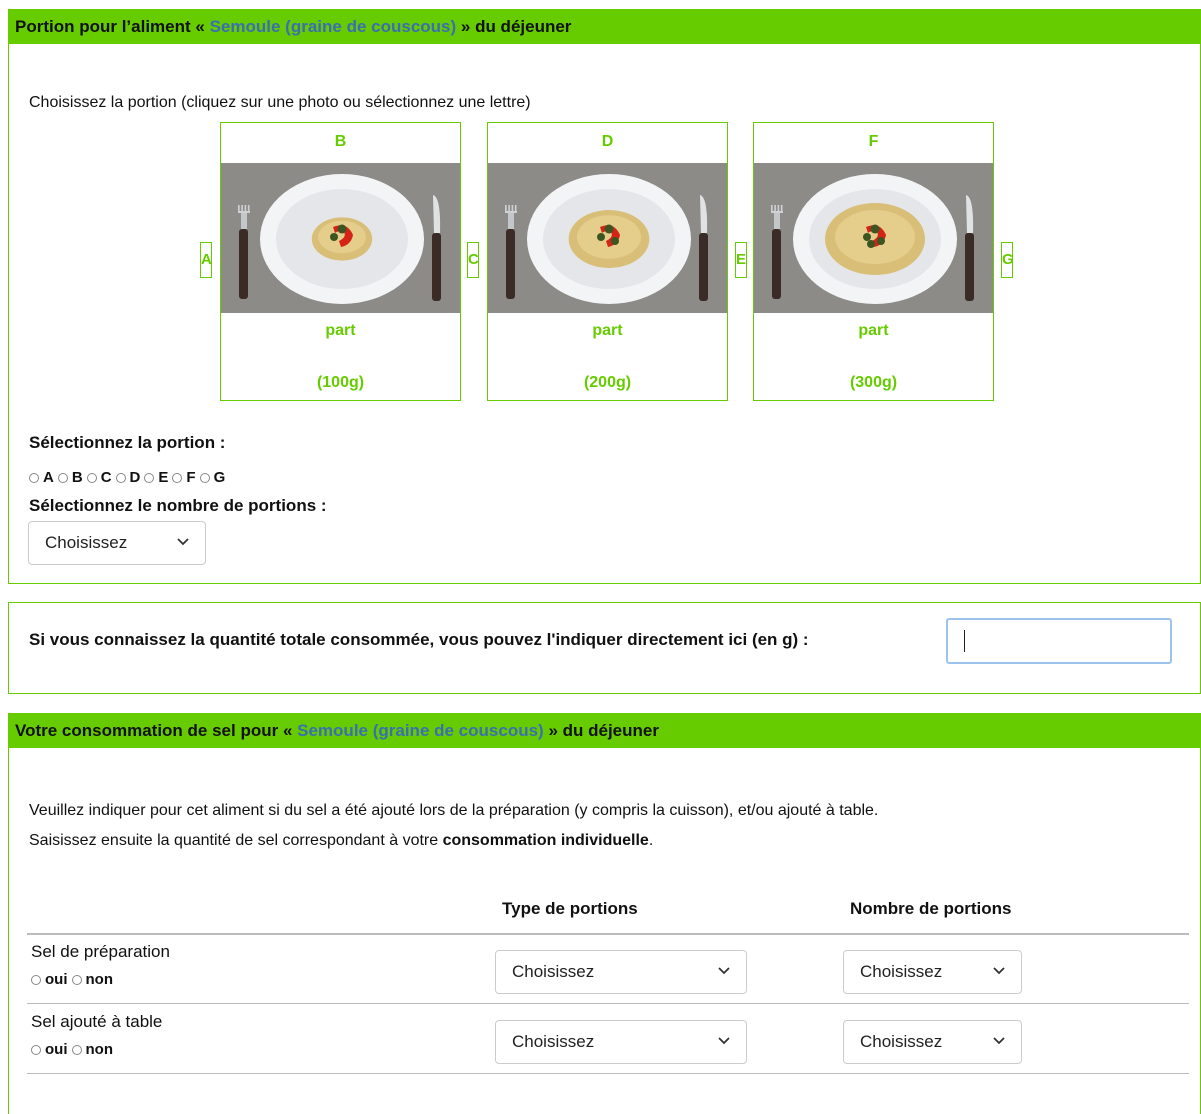  I want to click on plate-photo-medium, so click(607, 238).